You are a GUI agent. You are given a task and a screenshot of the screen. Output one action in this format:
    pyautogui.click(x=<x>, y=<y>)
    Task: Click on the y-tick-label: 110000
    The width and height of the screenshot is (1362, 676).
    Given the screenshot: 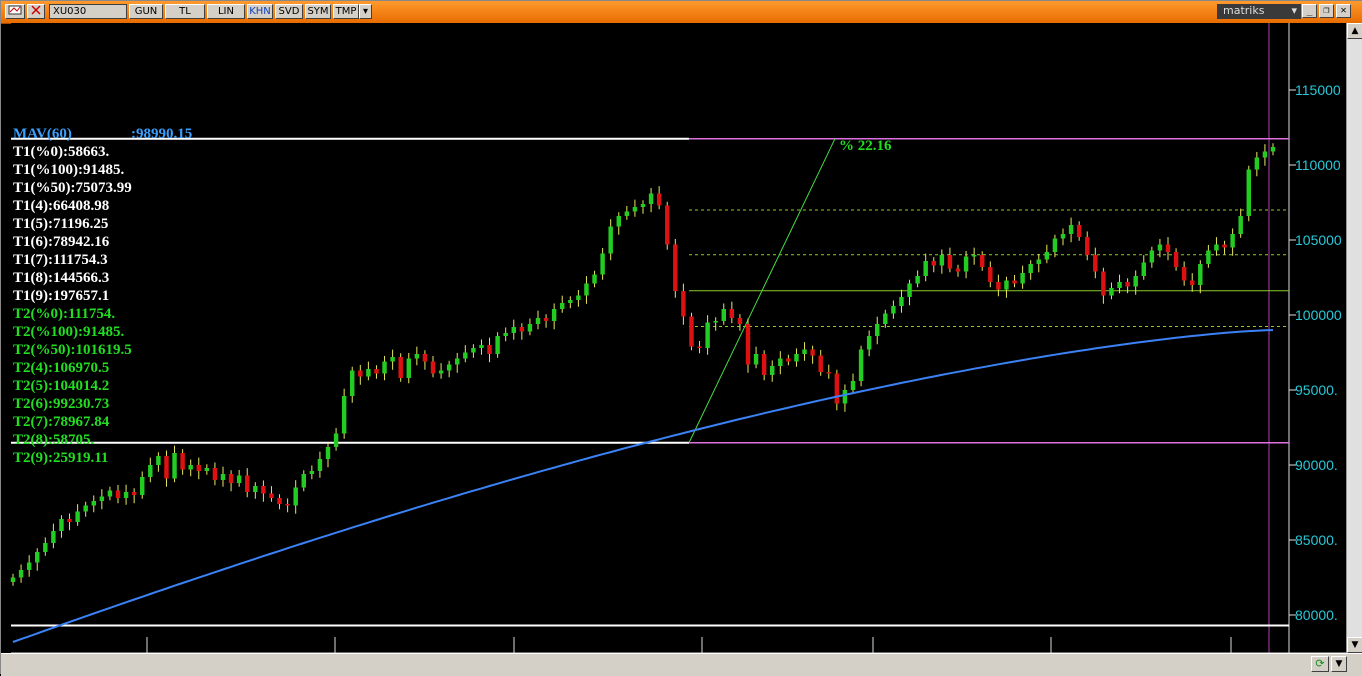 What is the action you would take?
    pyautogui.click(x=1318, y=165)
    